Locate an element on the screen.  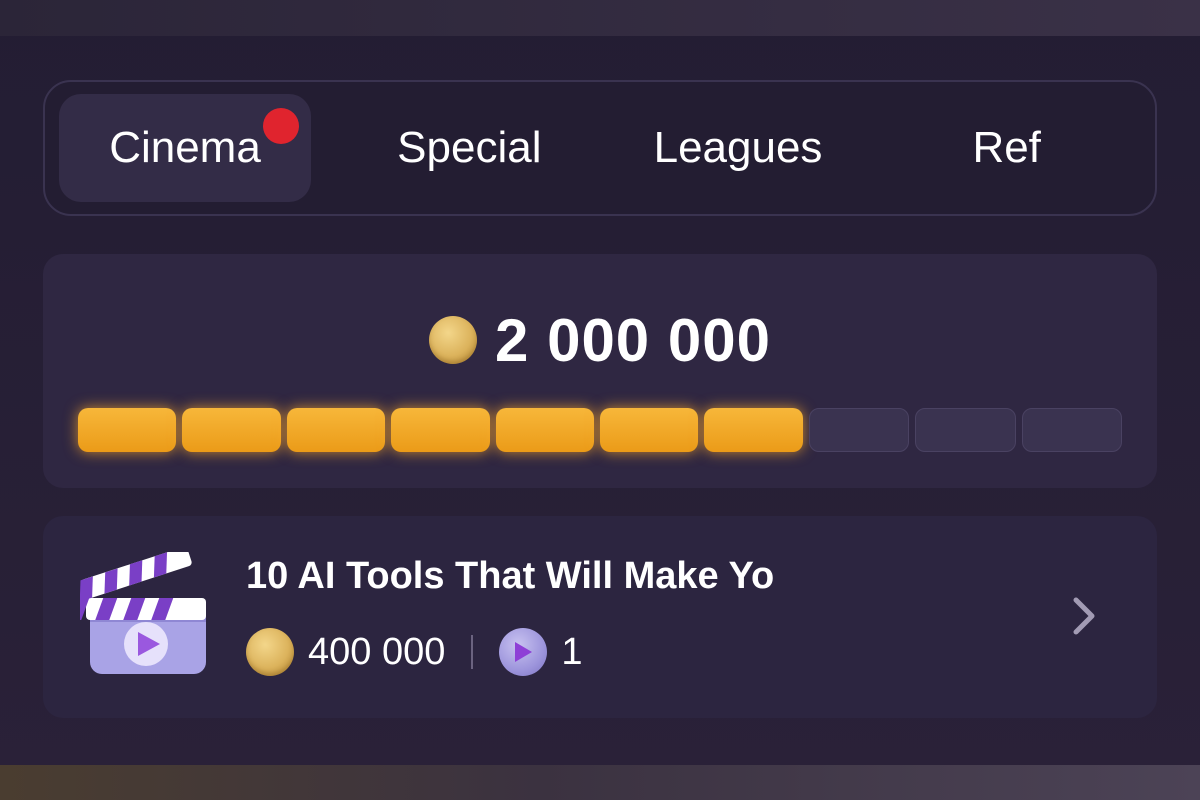
task-rewards: 400 000 1 is located at coordinates (414, 652).